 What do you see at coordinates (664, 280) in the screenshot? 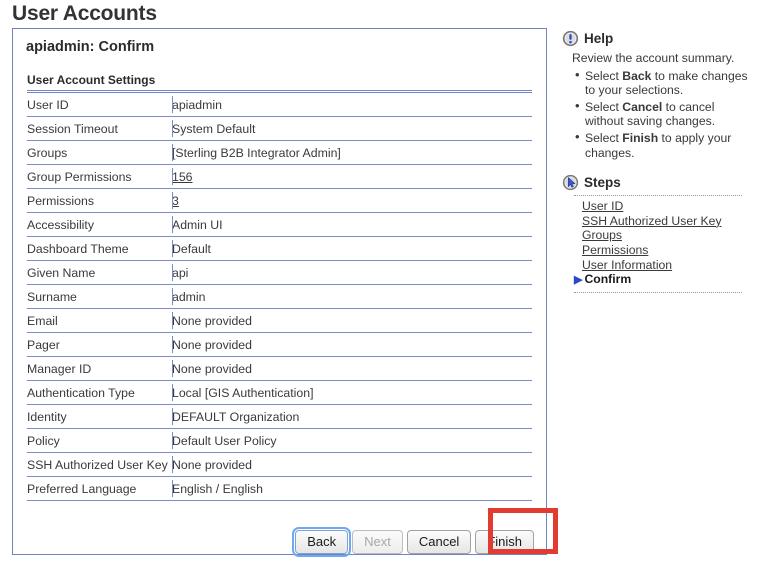
I see `step-item-current: ▶ Confirm` at bounding box center [664, 280].